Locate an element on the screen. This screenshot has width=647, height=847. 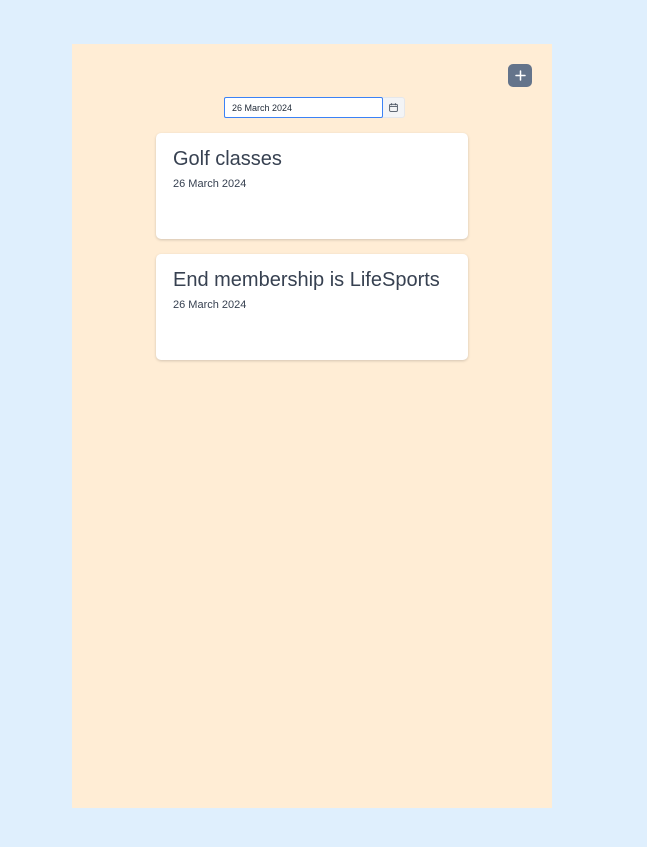
task-title: End membership is LifeSports is located at coordinates (306, 280).